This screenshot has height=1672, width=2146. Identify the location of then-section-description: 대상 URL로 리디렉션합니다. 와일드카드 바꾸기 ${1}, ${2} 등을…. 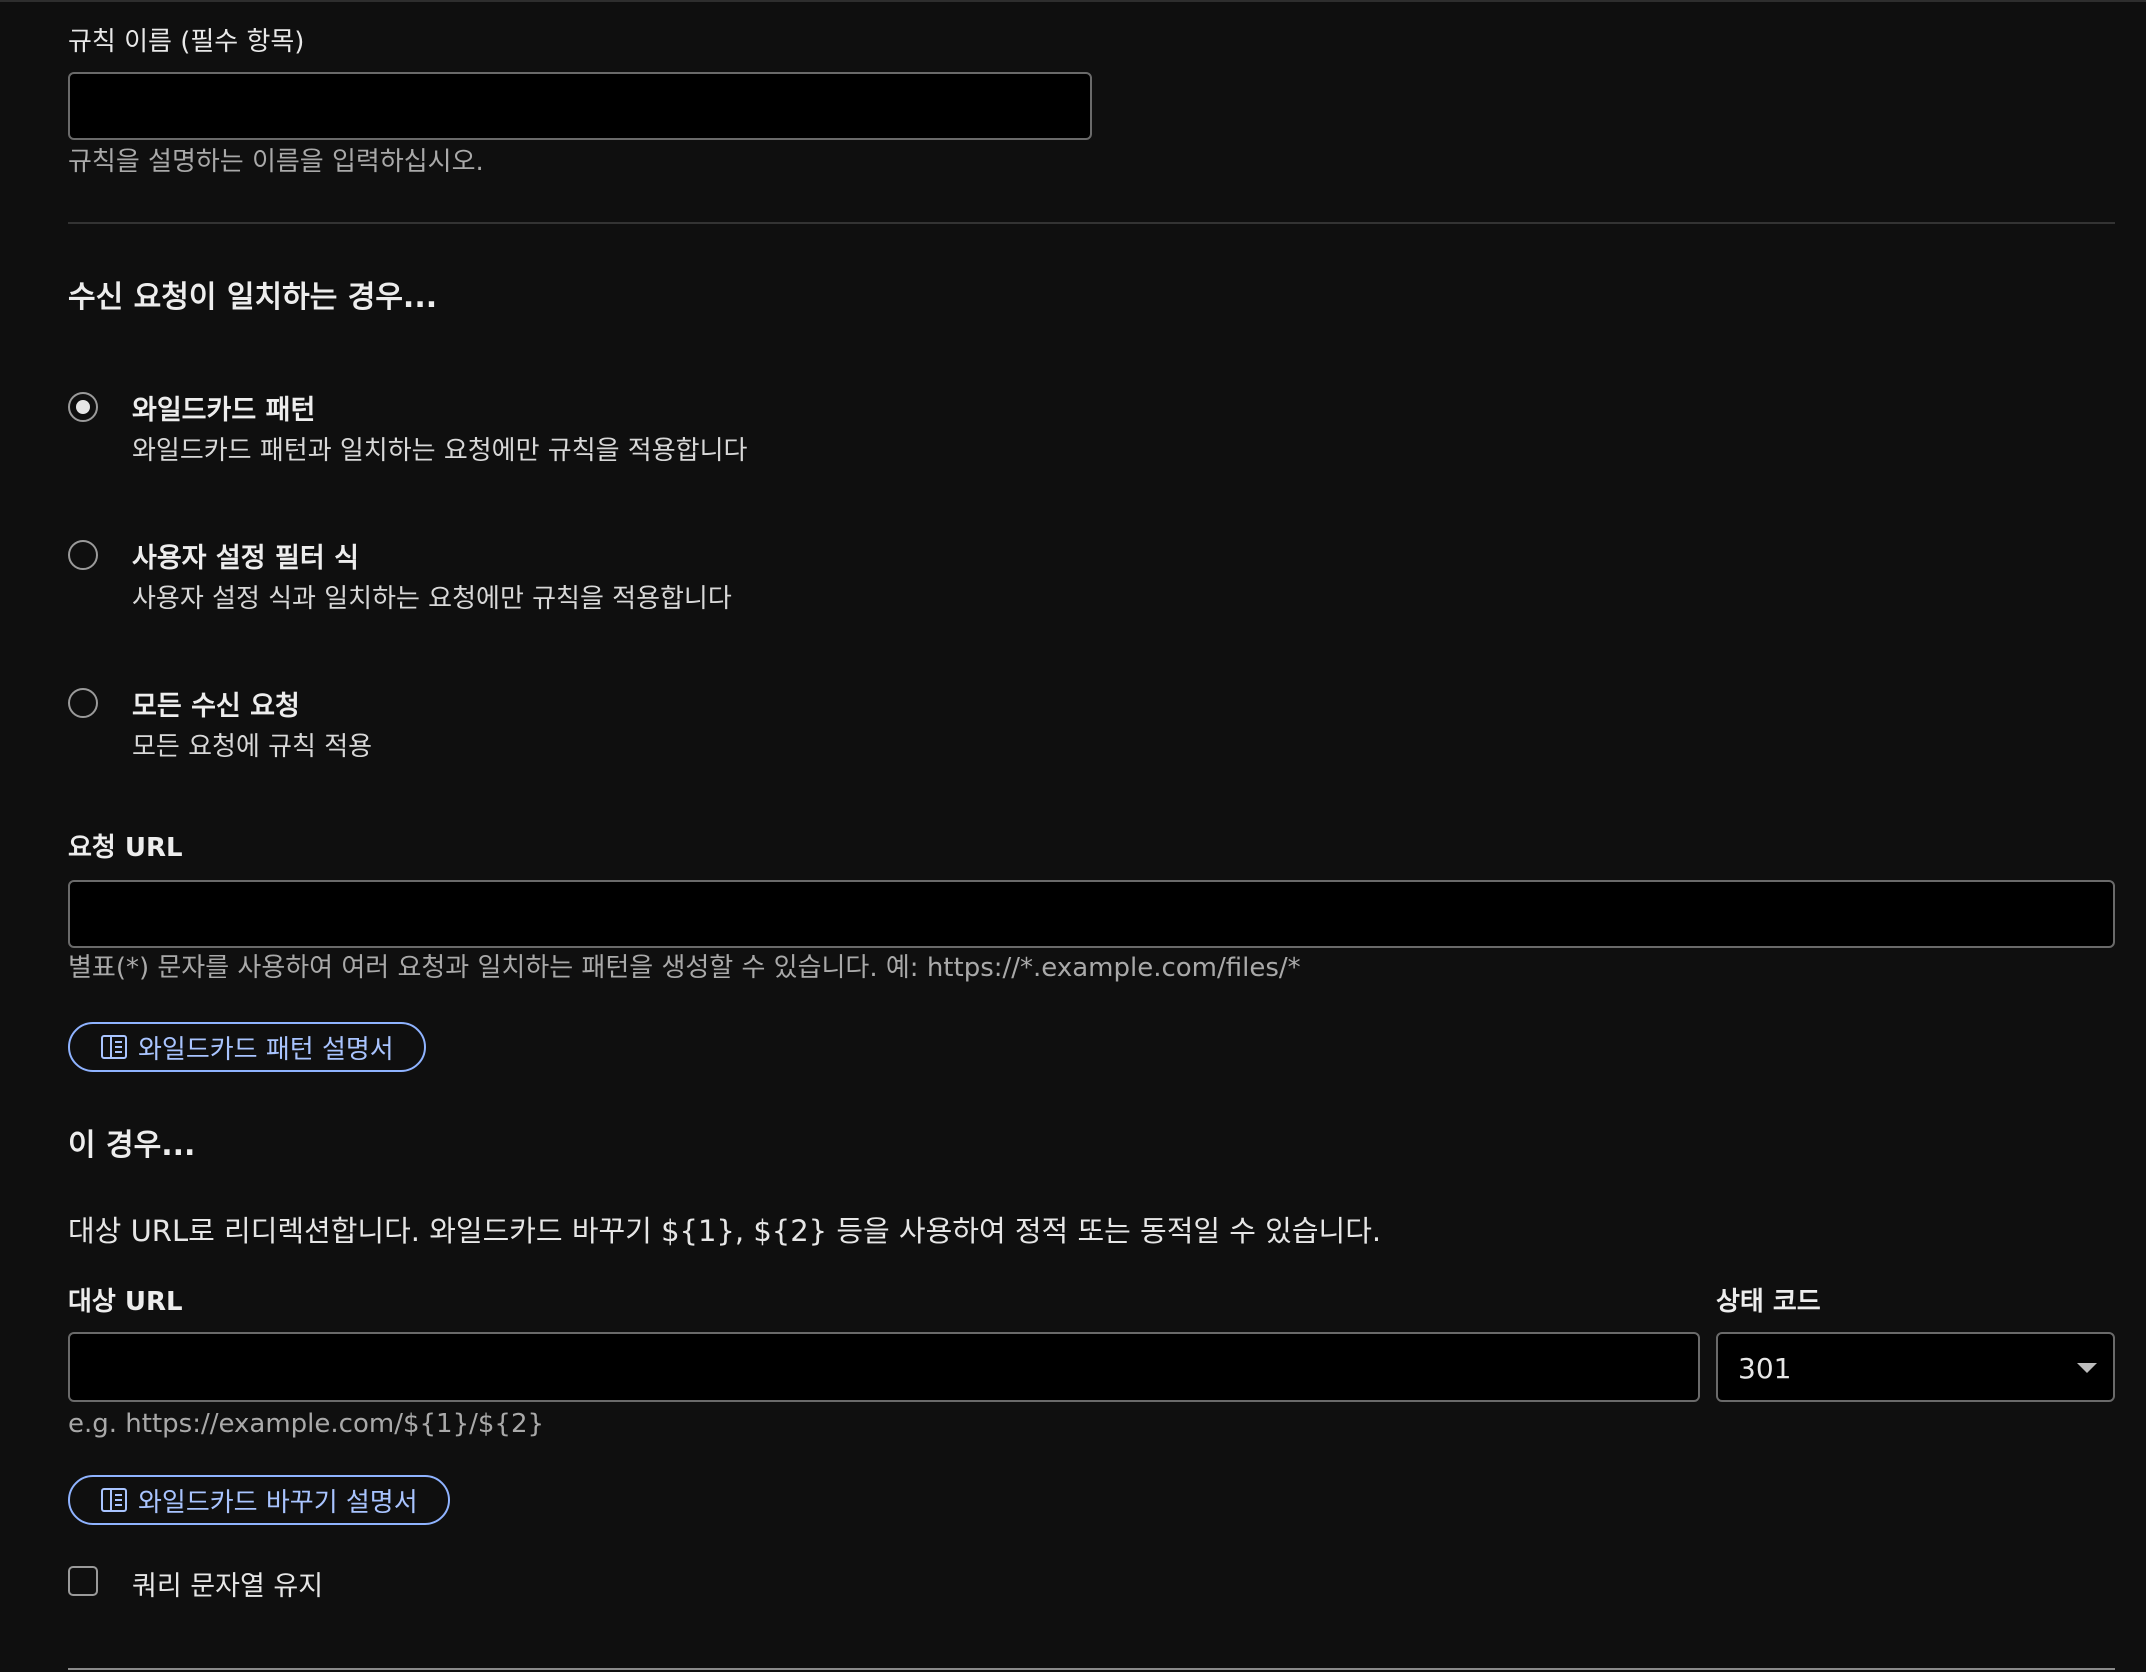
(725, 1231).